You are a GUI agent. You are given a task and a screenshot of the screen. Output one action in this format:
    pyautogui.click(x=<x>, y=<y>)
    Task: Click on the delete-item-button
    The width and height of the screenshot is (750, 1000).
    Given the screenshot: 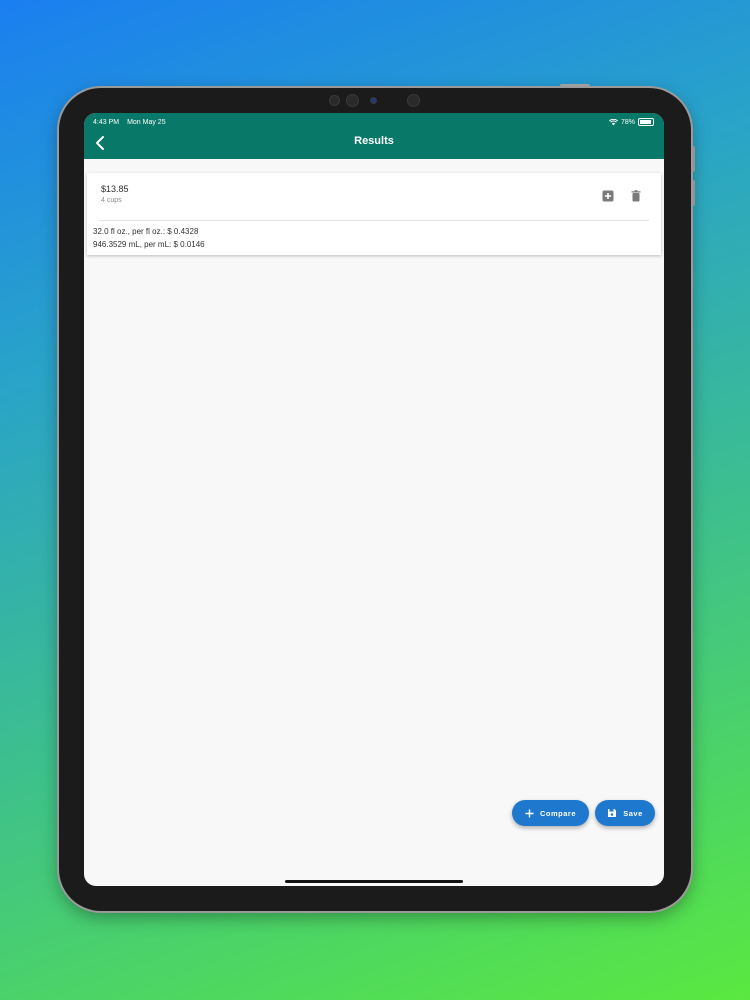 What is the action you would take?
    pyautogui.click(x=636, y=196)
    